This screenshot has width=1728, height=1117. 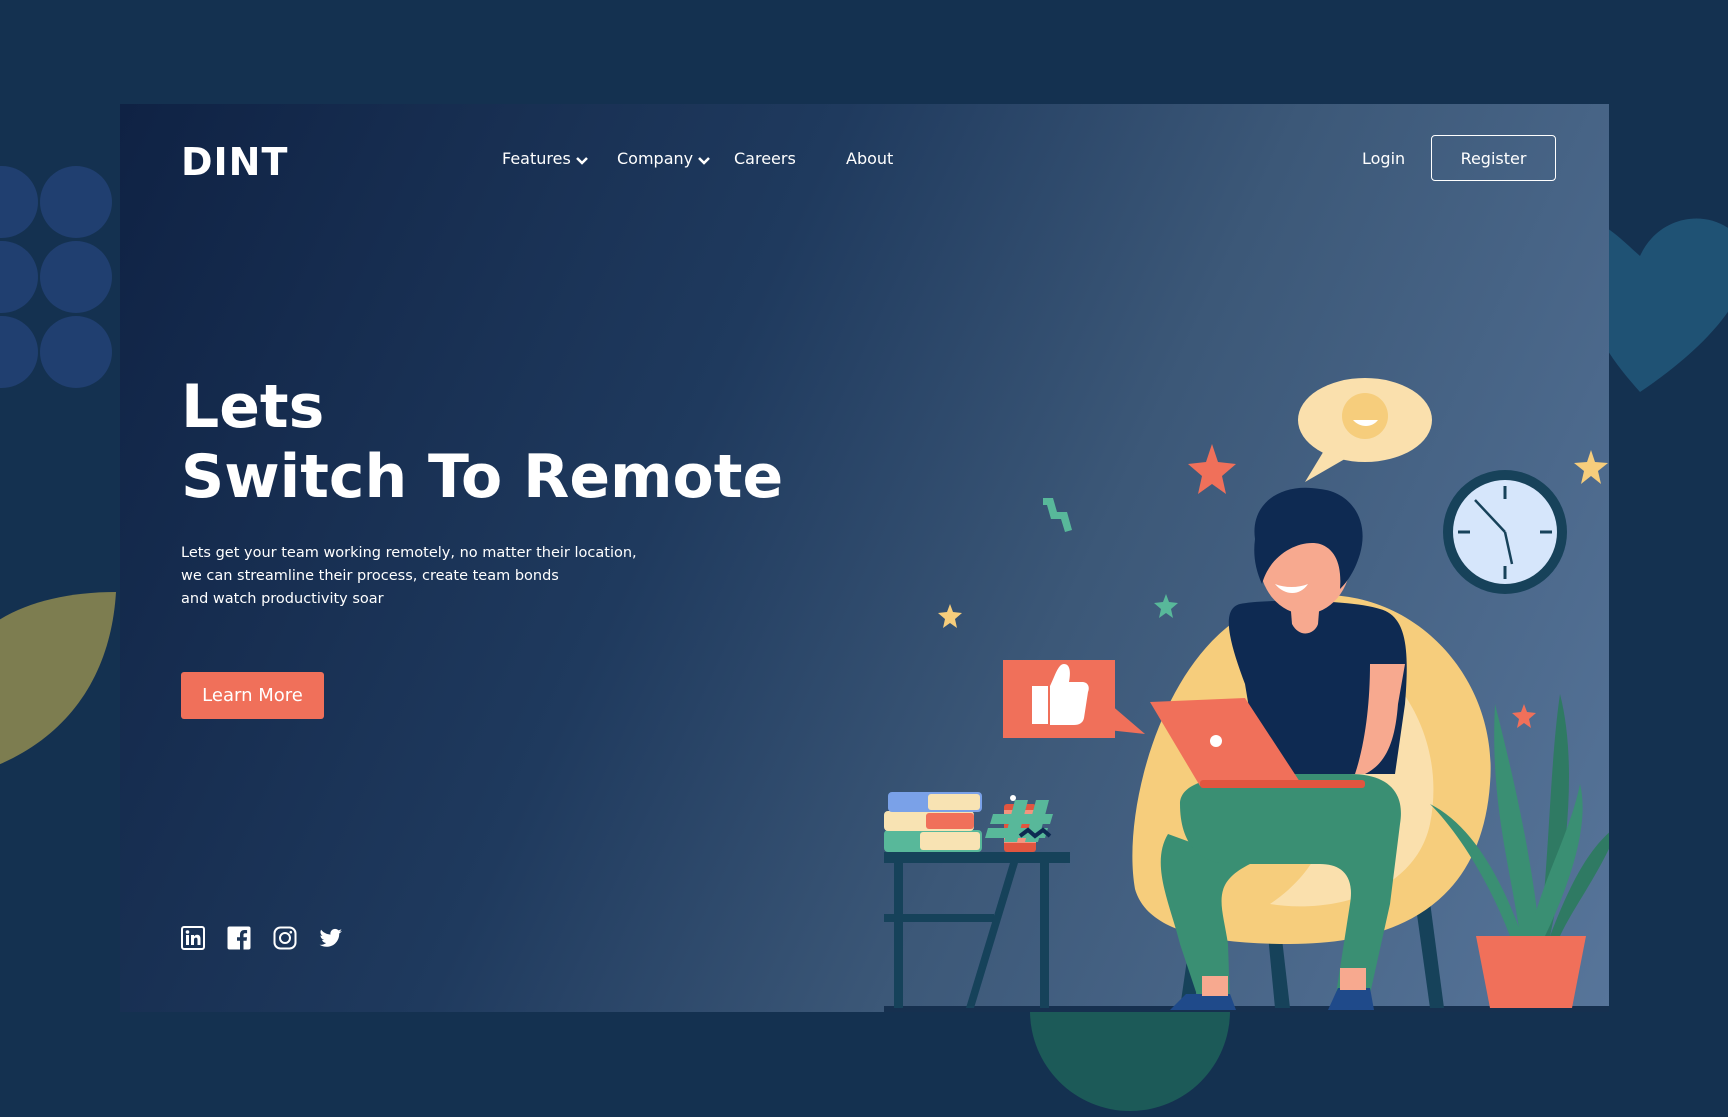 What do you see at coordinates (482, 477) in the screenshot?
I see `hero-title-line-2: Switch To Remote` at bounding box center [482, 477].